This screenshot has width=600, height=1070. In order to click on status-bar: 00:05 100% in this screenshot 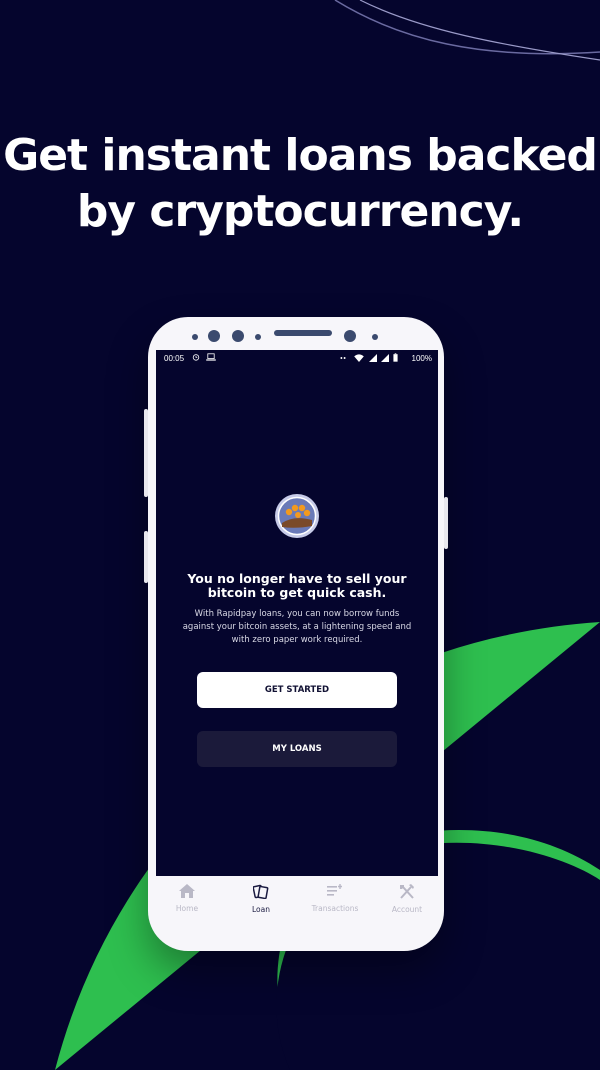, I will do `click(297, 358)`.